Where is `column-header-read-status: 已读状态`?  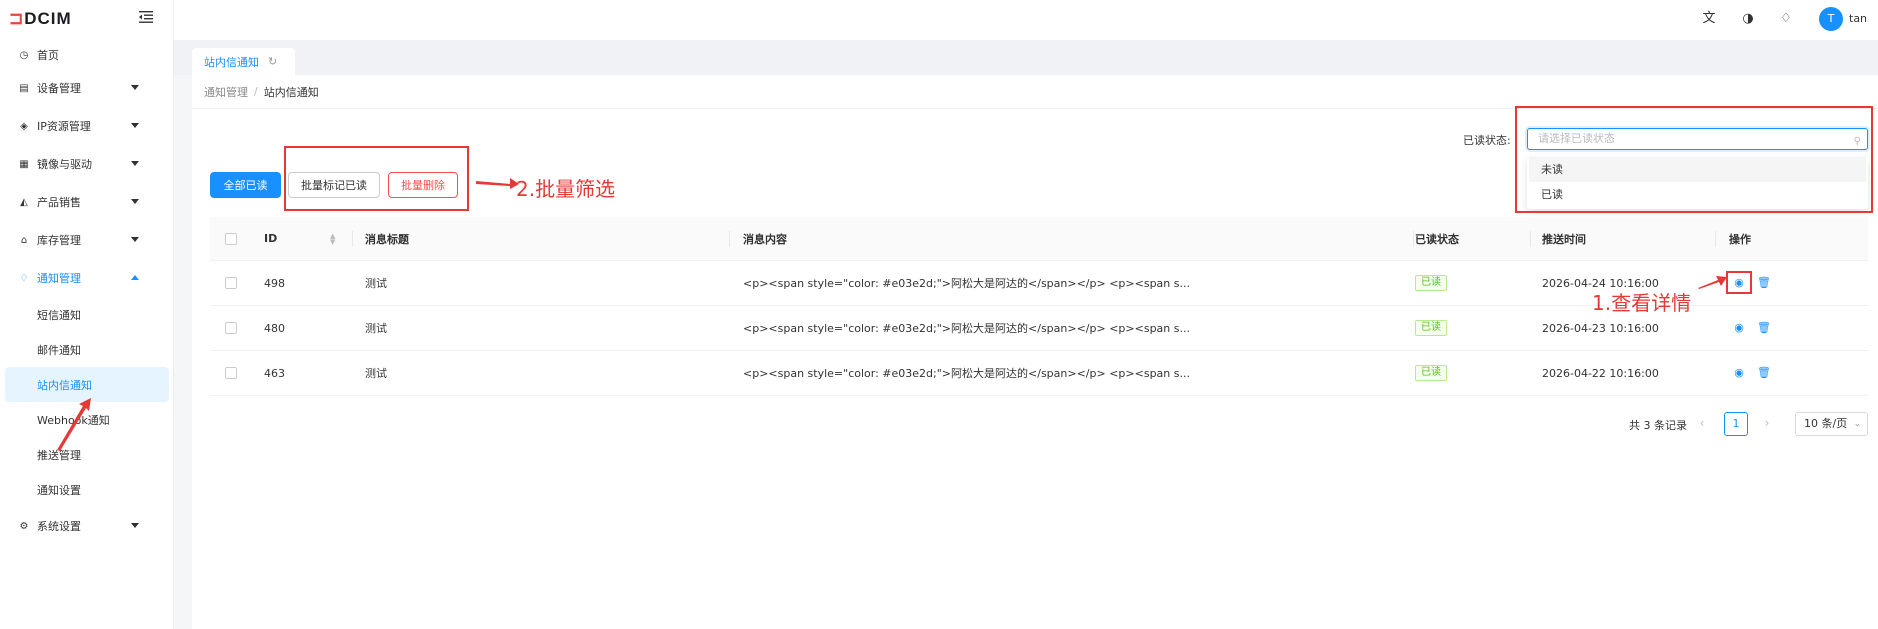
column-header-read-status: 已读状态 is located at coordinates (1437, 239).